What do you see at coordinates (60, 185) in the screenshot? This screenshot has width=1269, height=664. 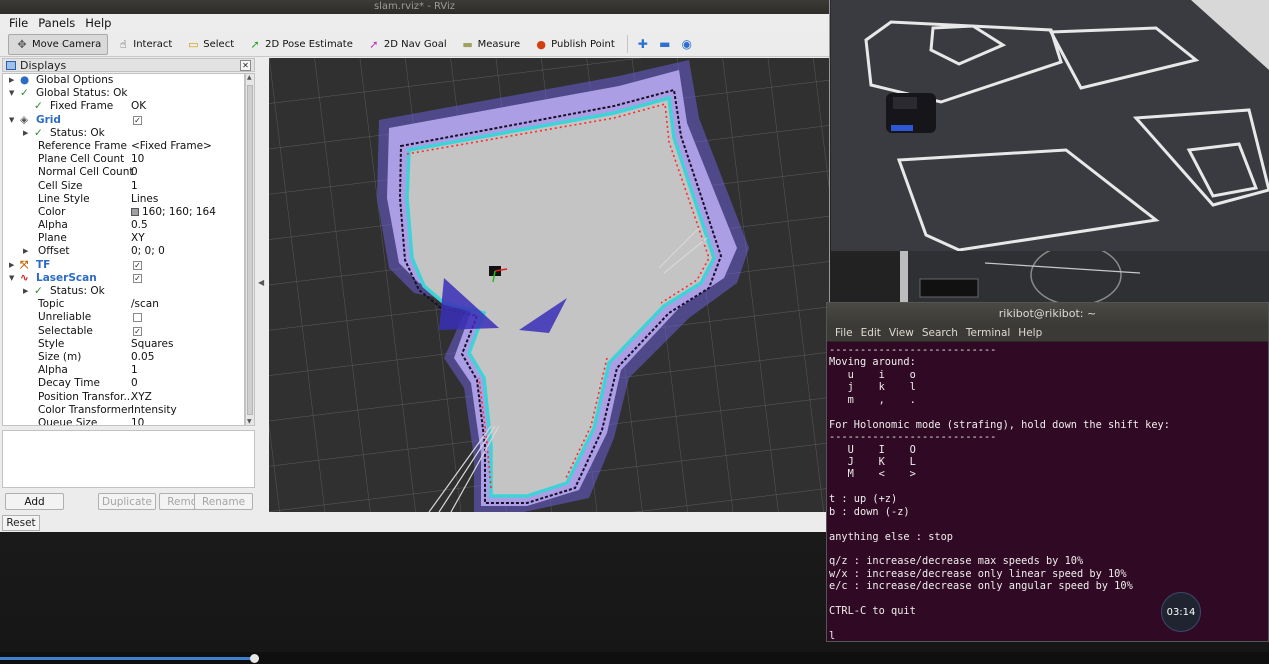 I see `row-label: Cell Size` at bounding box center [60, 185].